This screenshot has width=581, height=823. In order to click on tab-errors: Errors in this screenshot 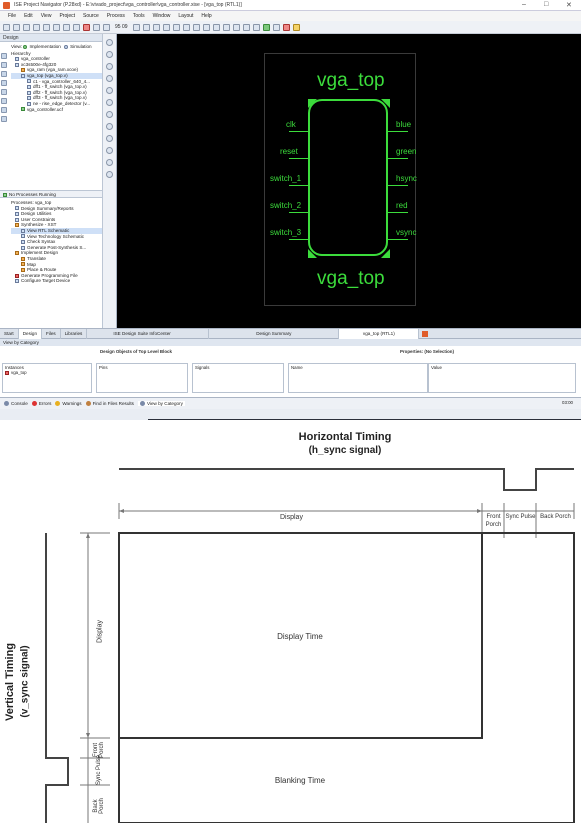, I will do `click(41, 403)`.